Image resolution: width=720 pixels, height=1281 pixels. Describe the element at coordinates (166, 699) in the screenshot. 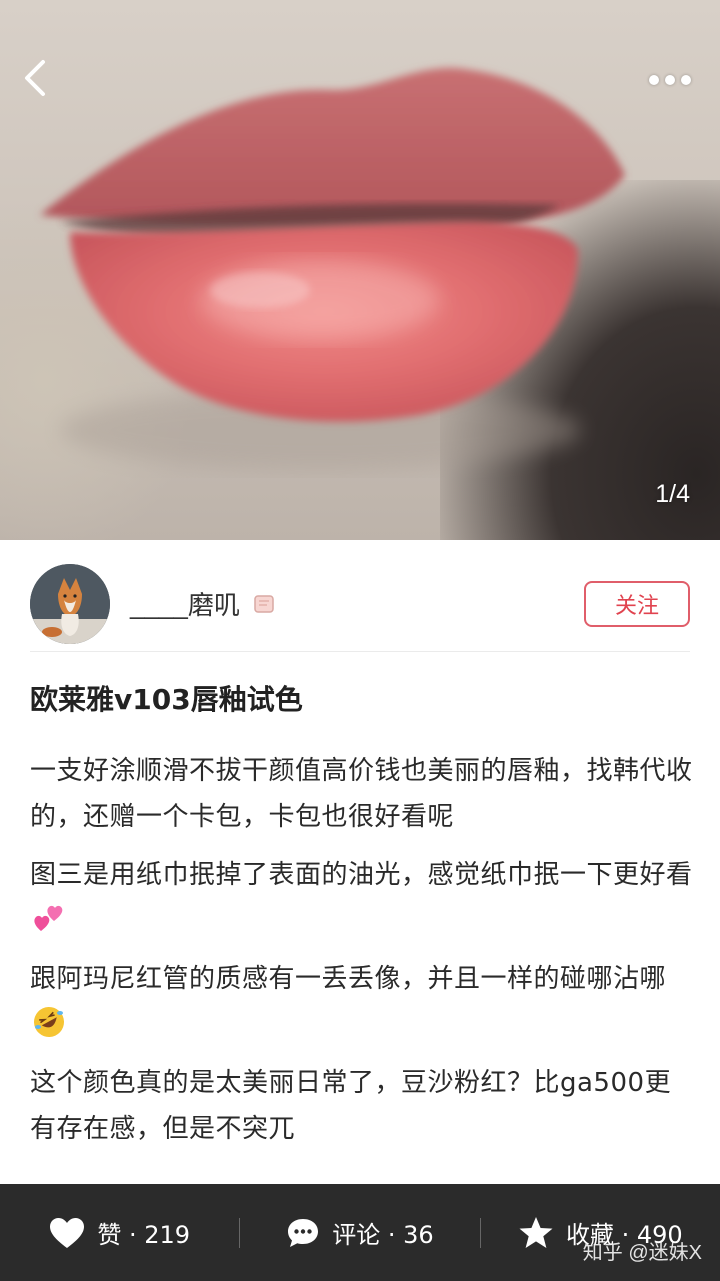

I see `post-title: 欧莱雅v103唇釉试色` at that location.